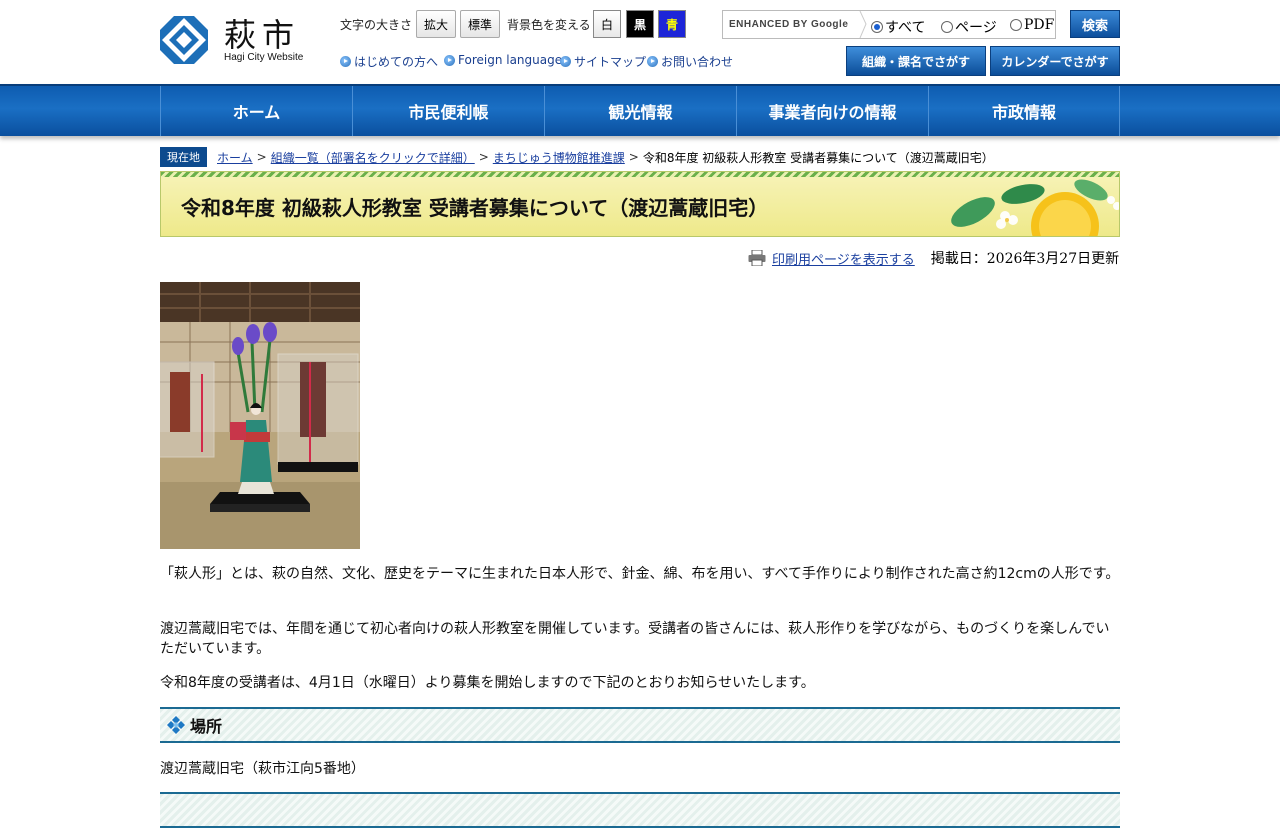 Image resolution: width=1280 pixels, height=828 pixels. What do you see at coordinates (184, 40) in the screenshot?
I see `hagi-logo-icon` at bounding box center [184, 40].